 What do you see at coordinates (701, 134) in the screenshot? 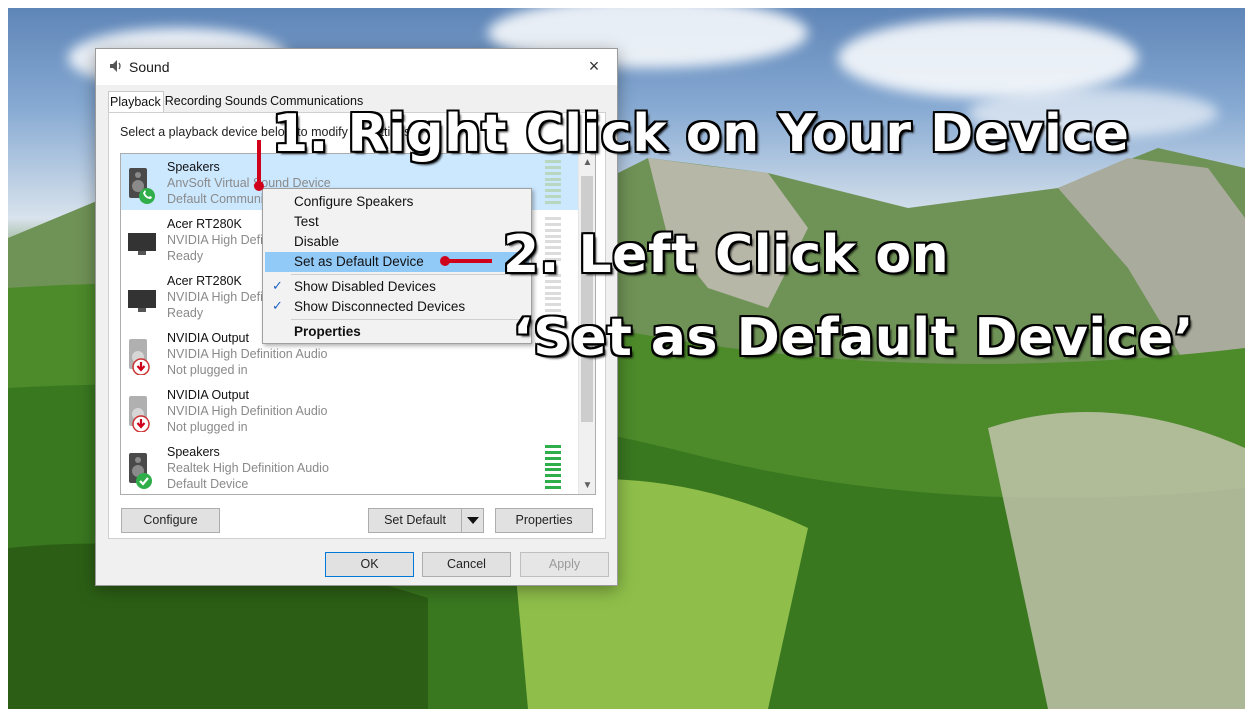
I see `step1-annotation: 1. Right Click on Your Device` at bounding box center [701, 134].